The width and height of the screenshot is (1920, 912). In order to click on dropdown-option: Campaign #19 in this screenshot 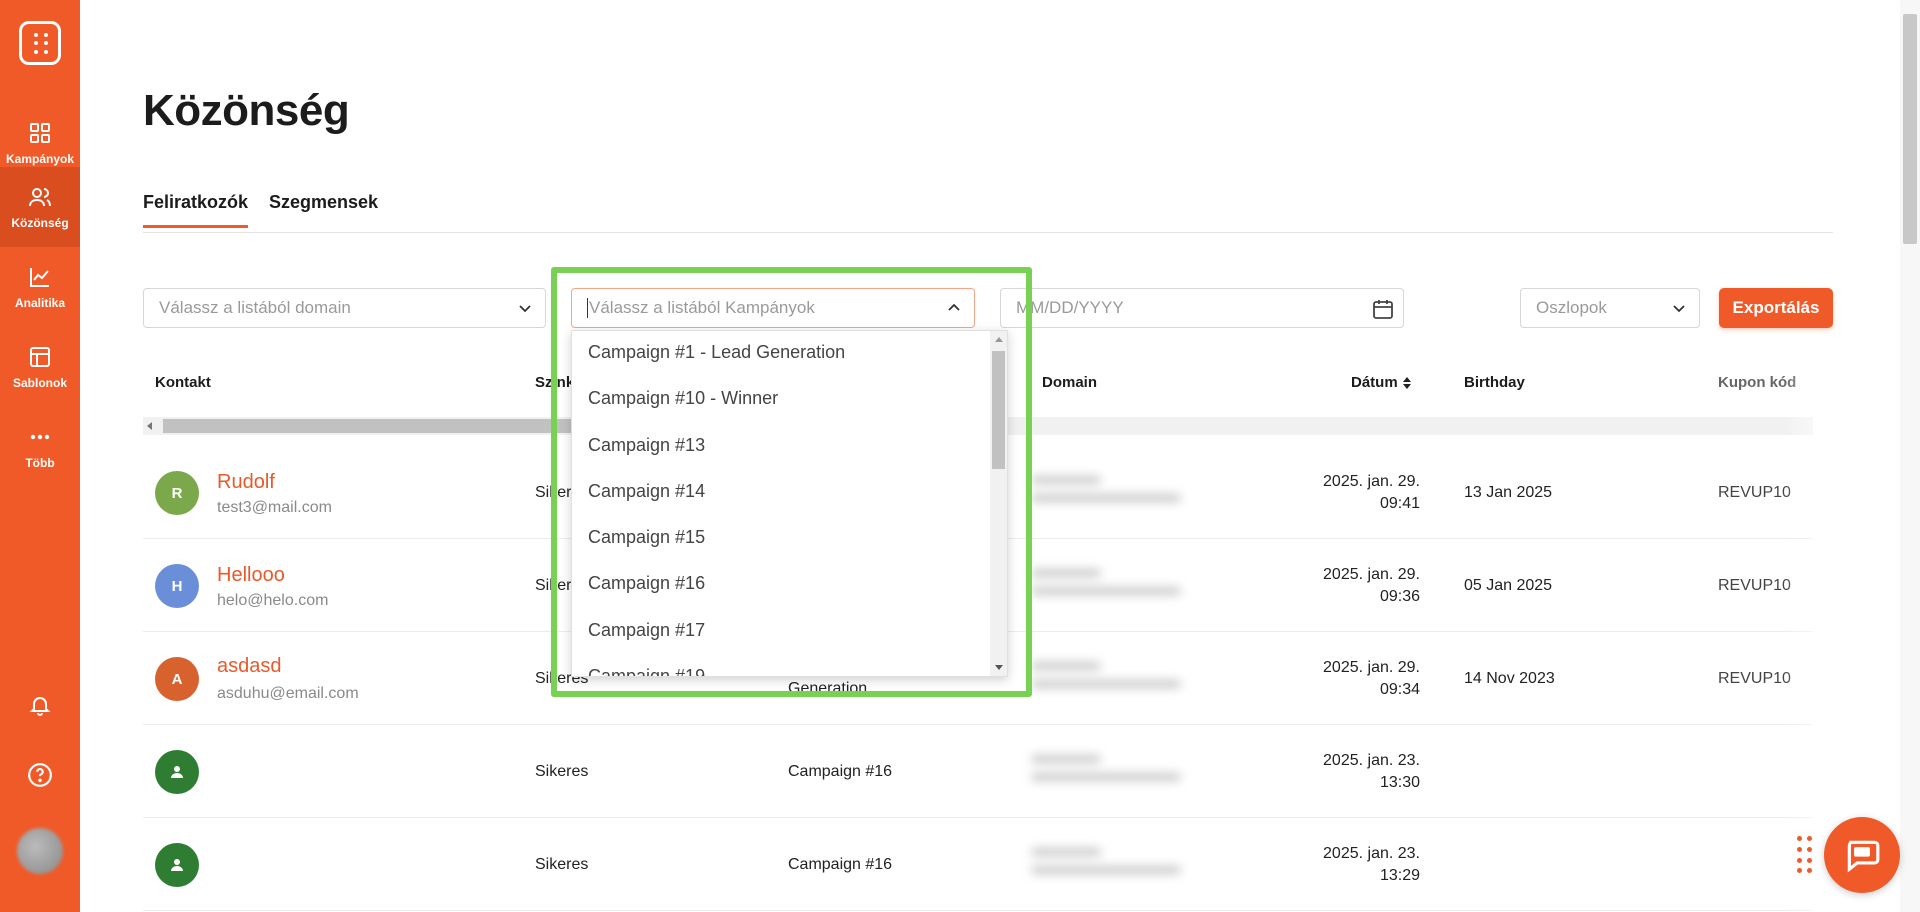, I will do `click(646, 671)`.